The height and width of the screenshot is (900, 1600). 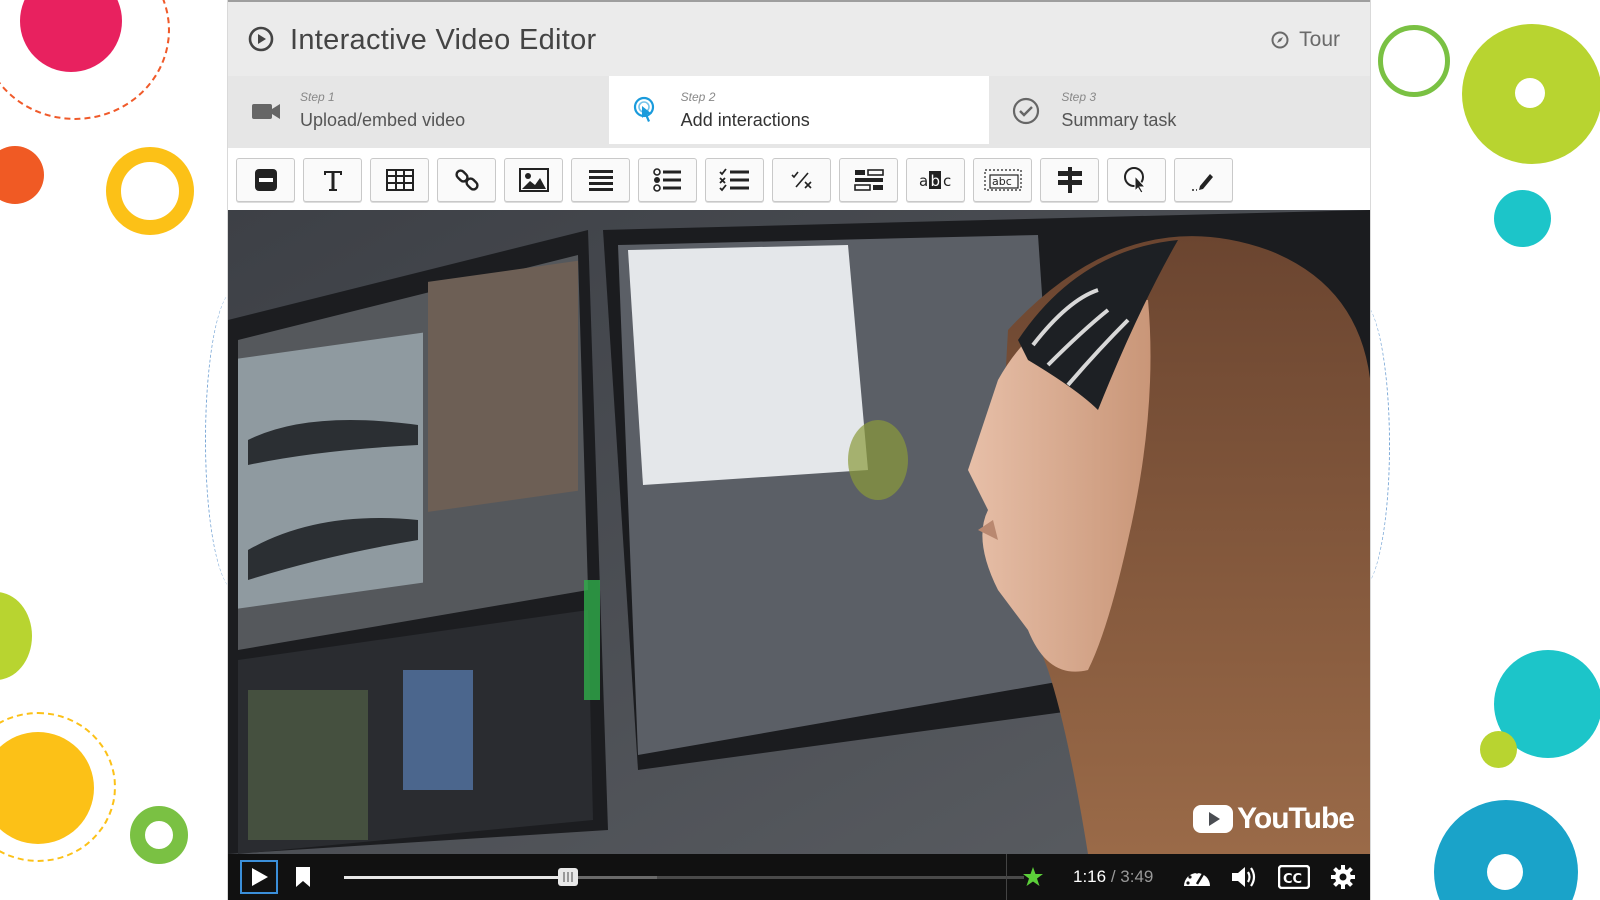 I want to click on captions-button: CC, so click(x=1294, y=879).